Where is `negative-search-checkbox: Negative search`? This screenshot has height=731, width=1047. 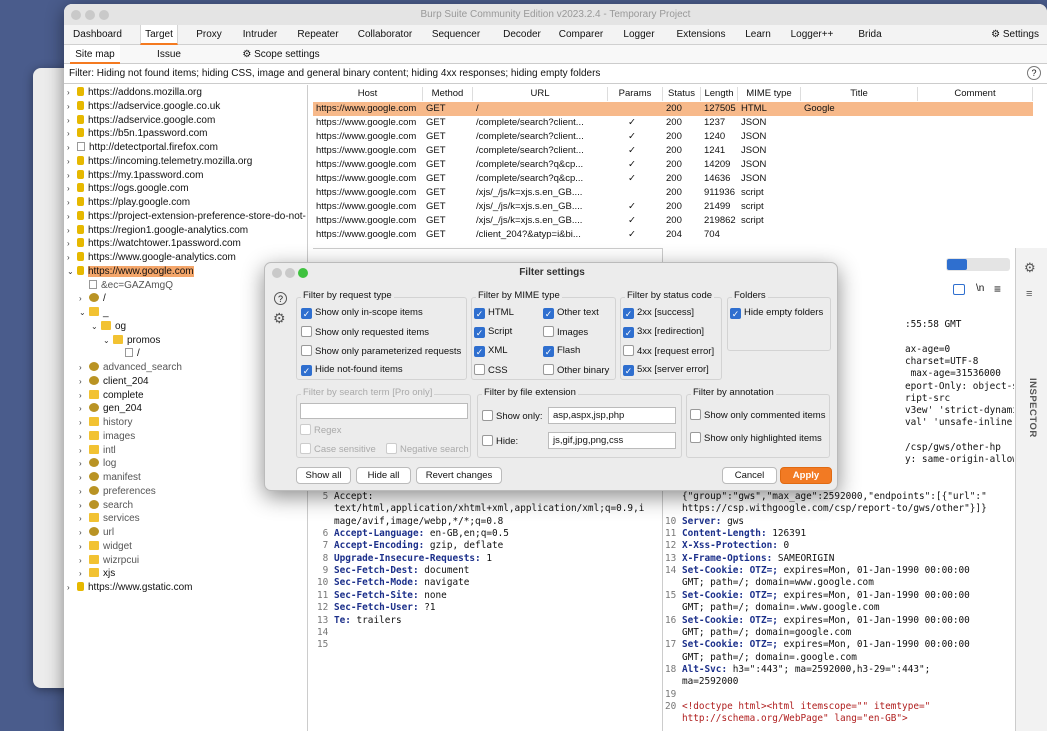 negative-search-checkbox: Negative search is located at coordinates (427, 449).